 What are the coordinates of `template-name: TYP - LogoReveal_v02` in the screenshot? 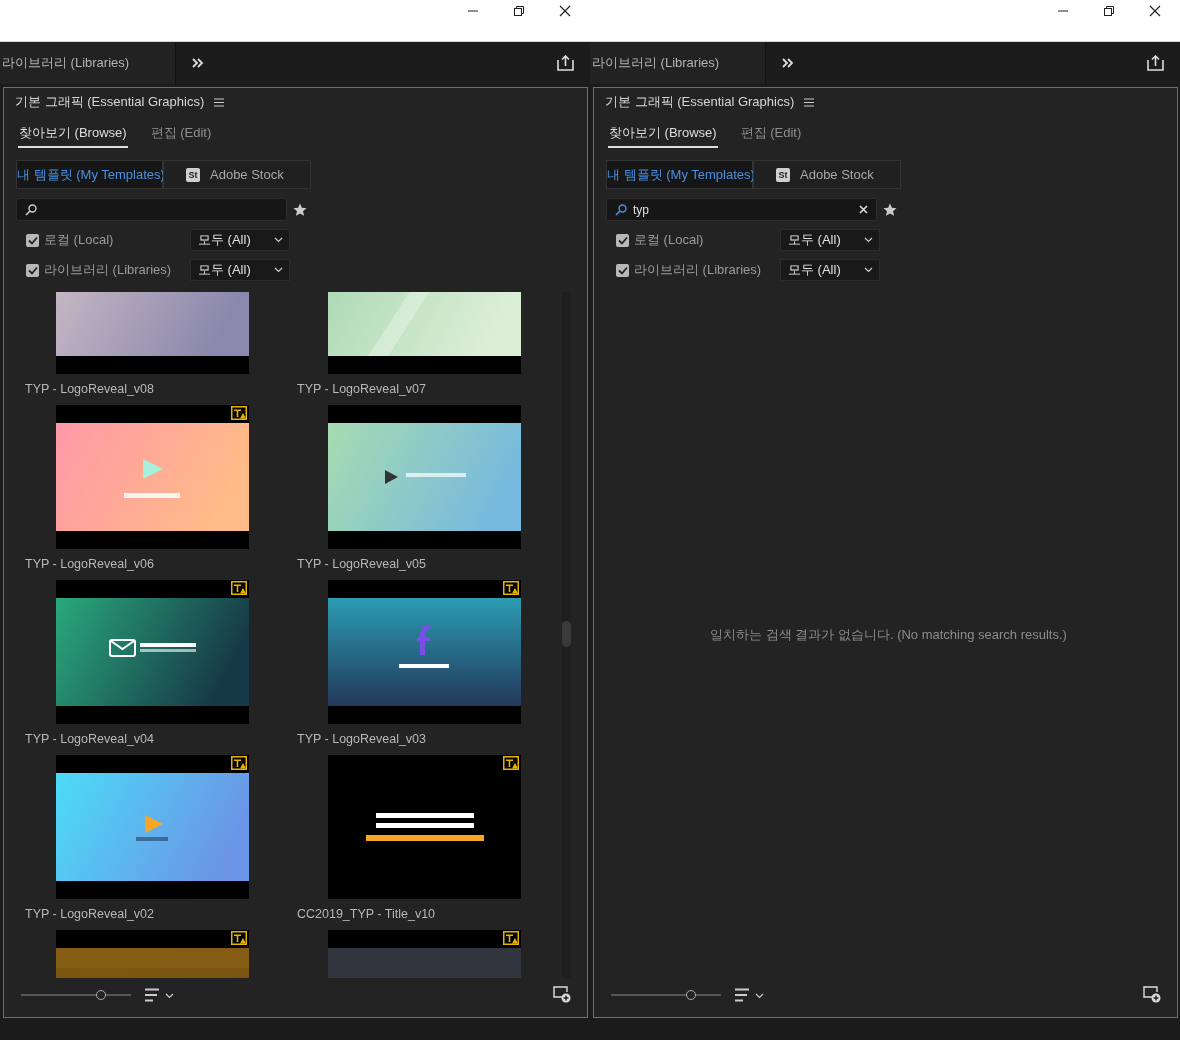 It's located at (90, 914).